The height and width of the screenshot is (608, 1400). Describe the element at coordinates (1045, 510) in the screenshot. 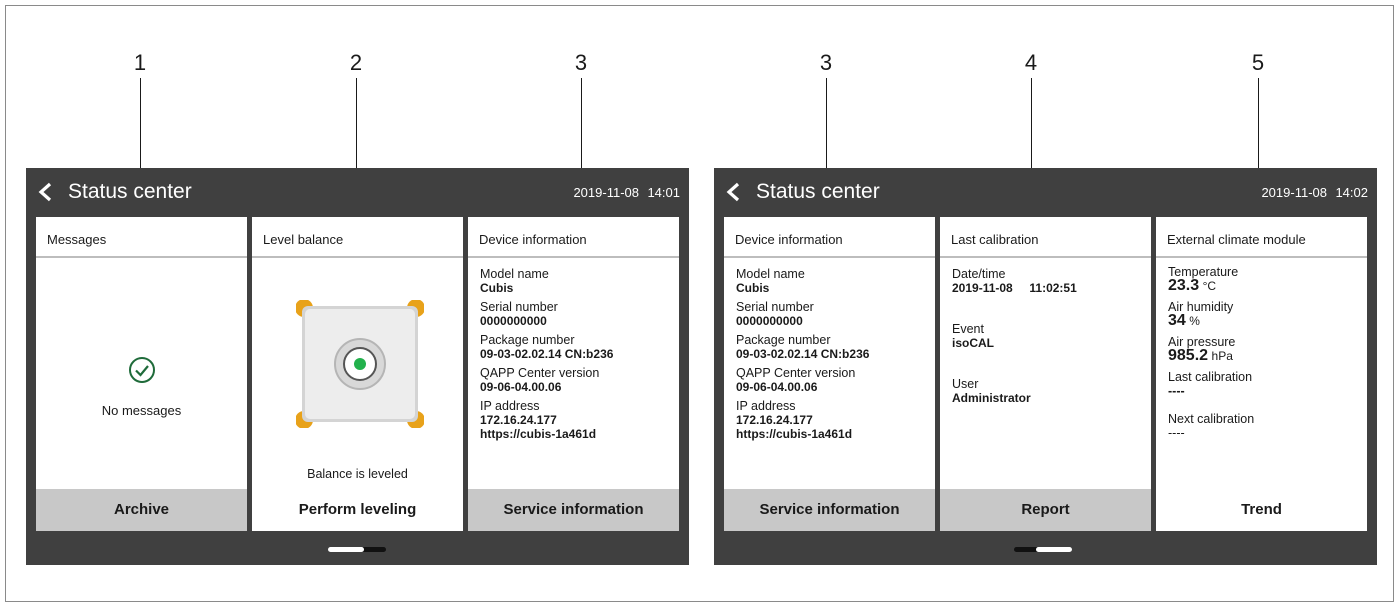

I see `report-button: Report` at that location.